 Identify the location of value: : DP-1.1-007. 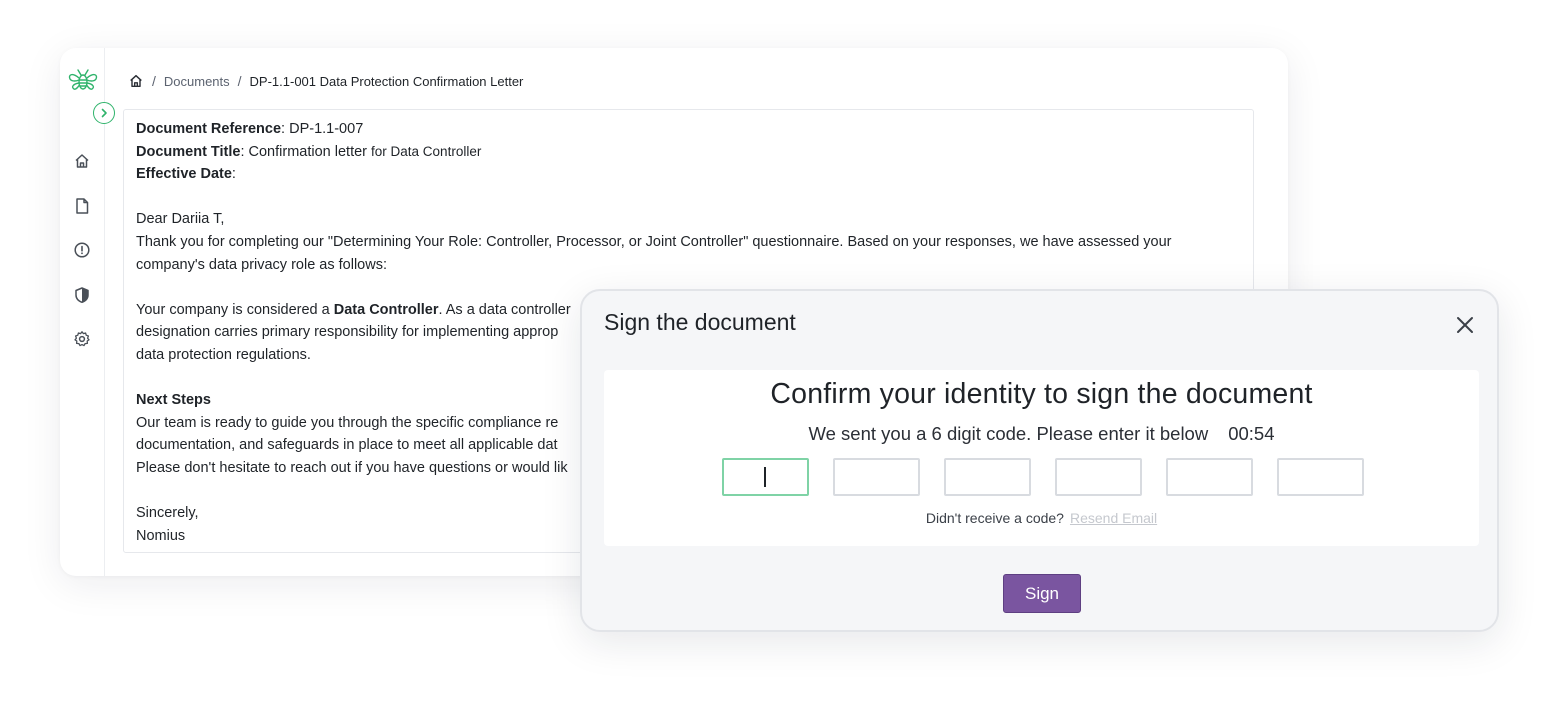
(322, 129).